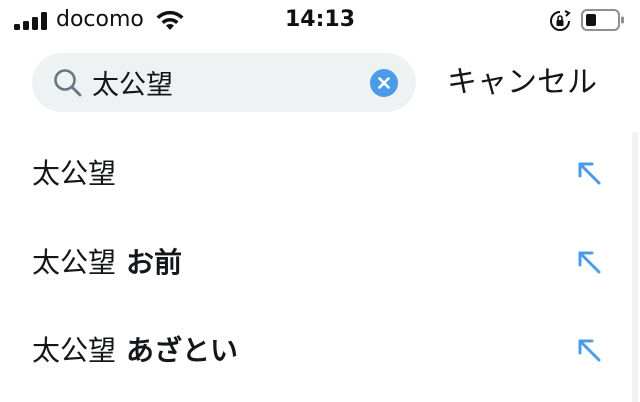 The width and height of the screenshot is (640, 402). I want to click on search-input, so click(227, 82).